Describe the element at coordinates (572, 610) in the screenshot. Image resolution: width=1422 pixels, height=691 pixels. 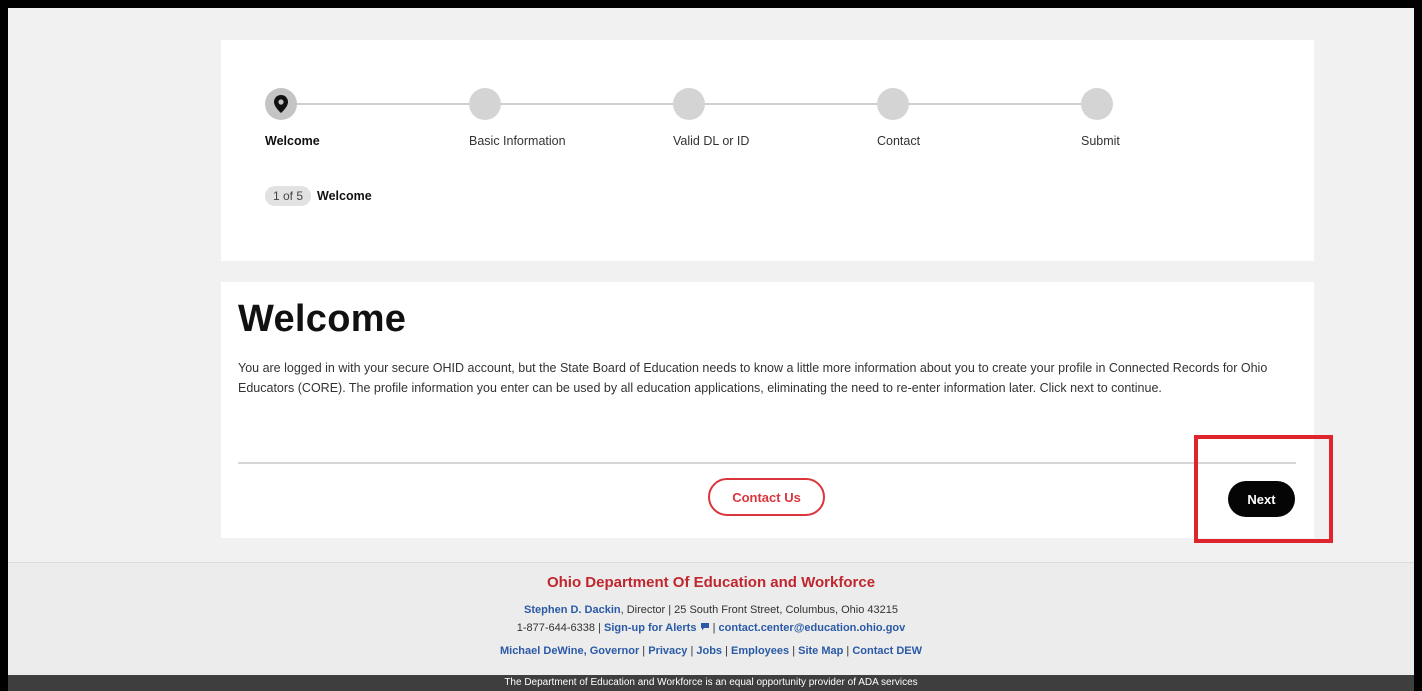
I see `director-link: Stephen D. Dackin` at that location.